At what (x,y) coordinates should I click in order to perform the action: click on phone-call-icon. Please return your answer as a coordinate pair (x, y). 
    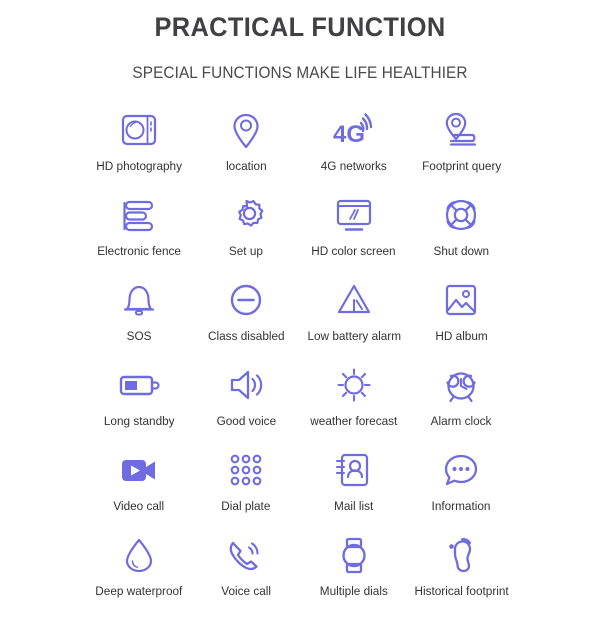
    Looking at the image, I should click on (246, 556).